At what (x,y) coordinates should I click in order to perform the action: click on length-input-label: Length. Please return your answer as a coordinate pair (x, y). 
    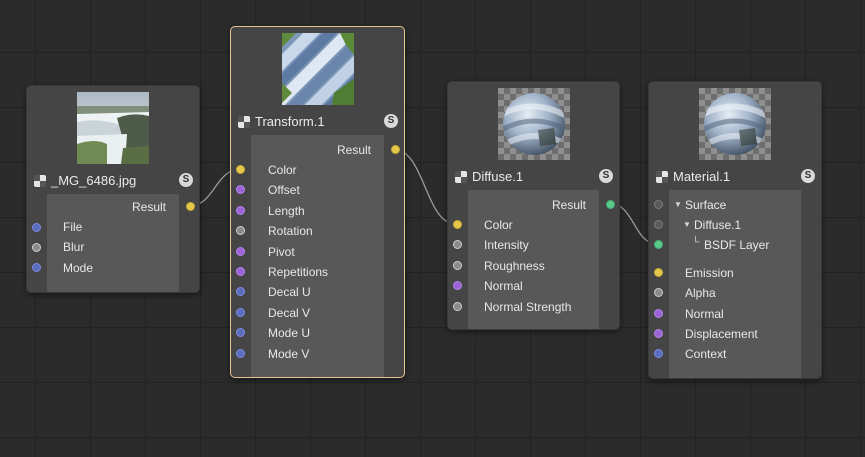
    Looking at the image, I should click on (286, 211).